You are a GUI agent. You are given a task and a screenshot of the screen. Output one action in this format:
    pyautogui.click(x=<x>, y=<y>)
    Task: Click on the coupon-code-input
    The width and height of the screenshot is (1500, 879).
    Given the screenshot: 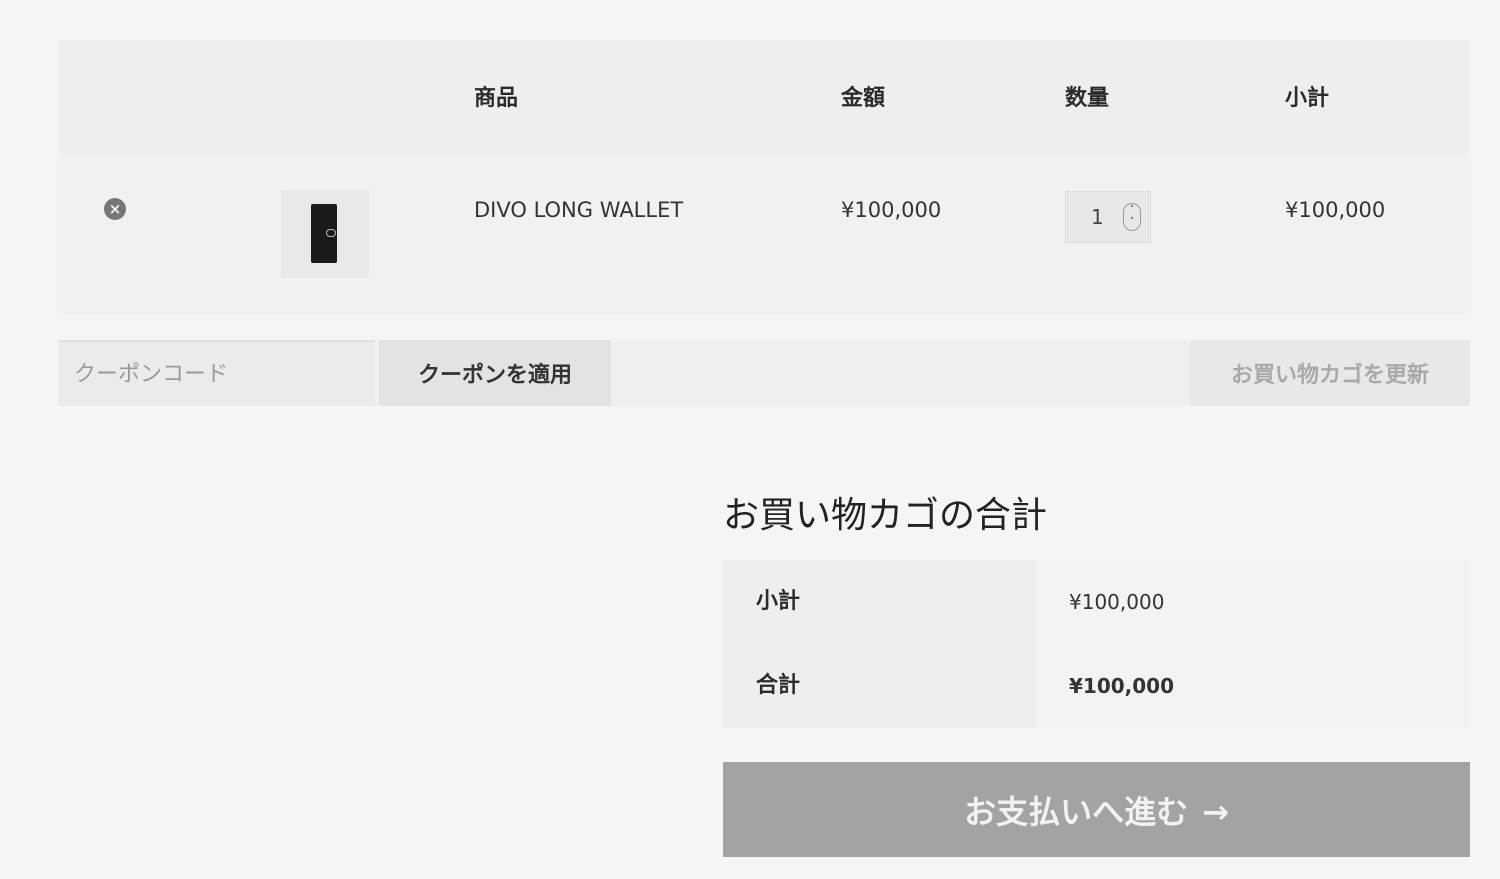 What is the action you would take?
    pyautogui.click(x=216, y=373)
    